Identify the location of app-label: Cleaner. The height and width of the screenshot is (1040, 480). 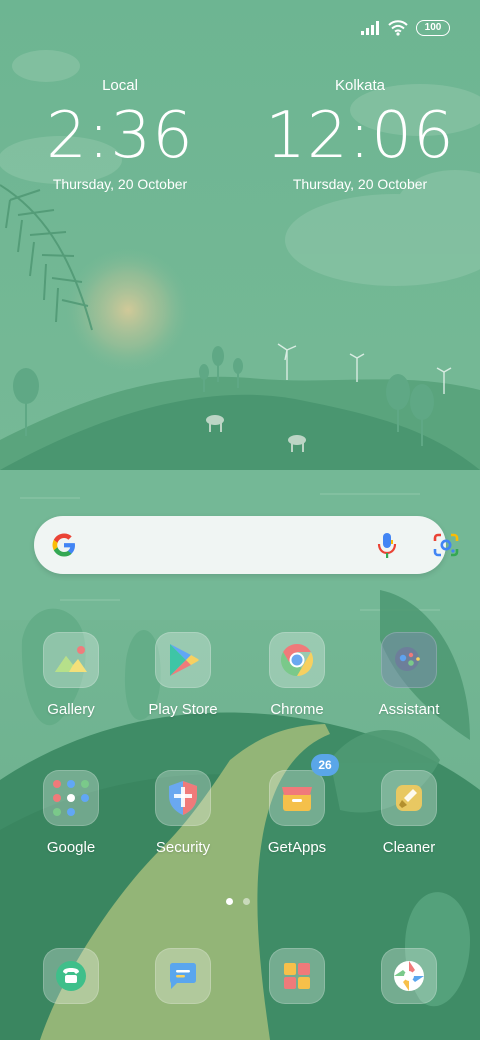
(409, 847).